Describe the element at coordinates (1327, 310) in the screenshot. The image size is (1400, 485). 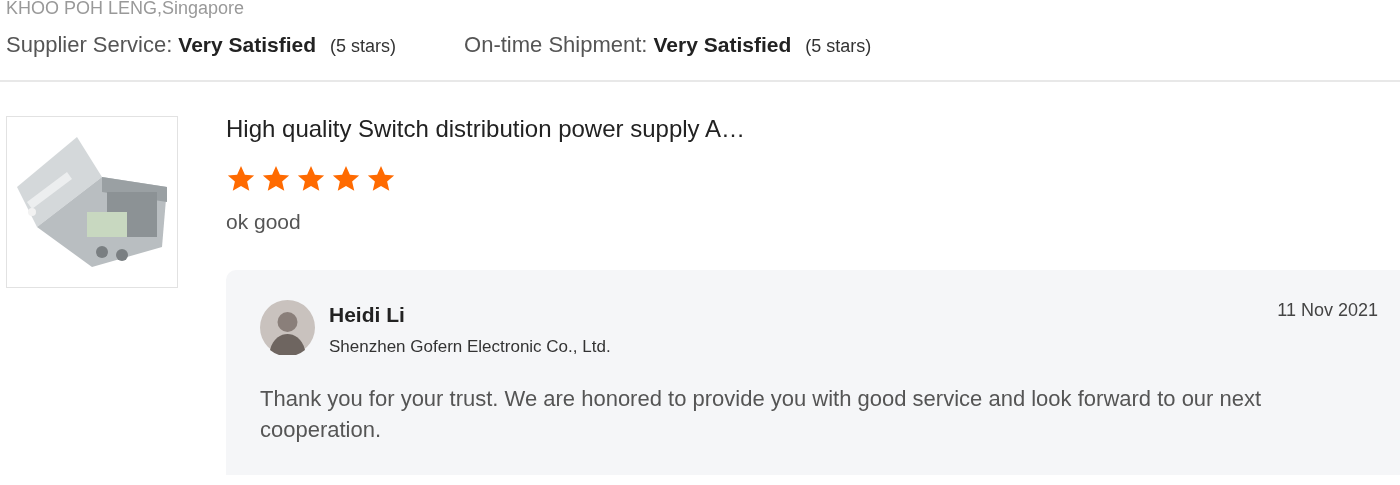
I see `reply-date: 11 Nov 2021` at that location.